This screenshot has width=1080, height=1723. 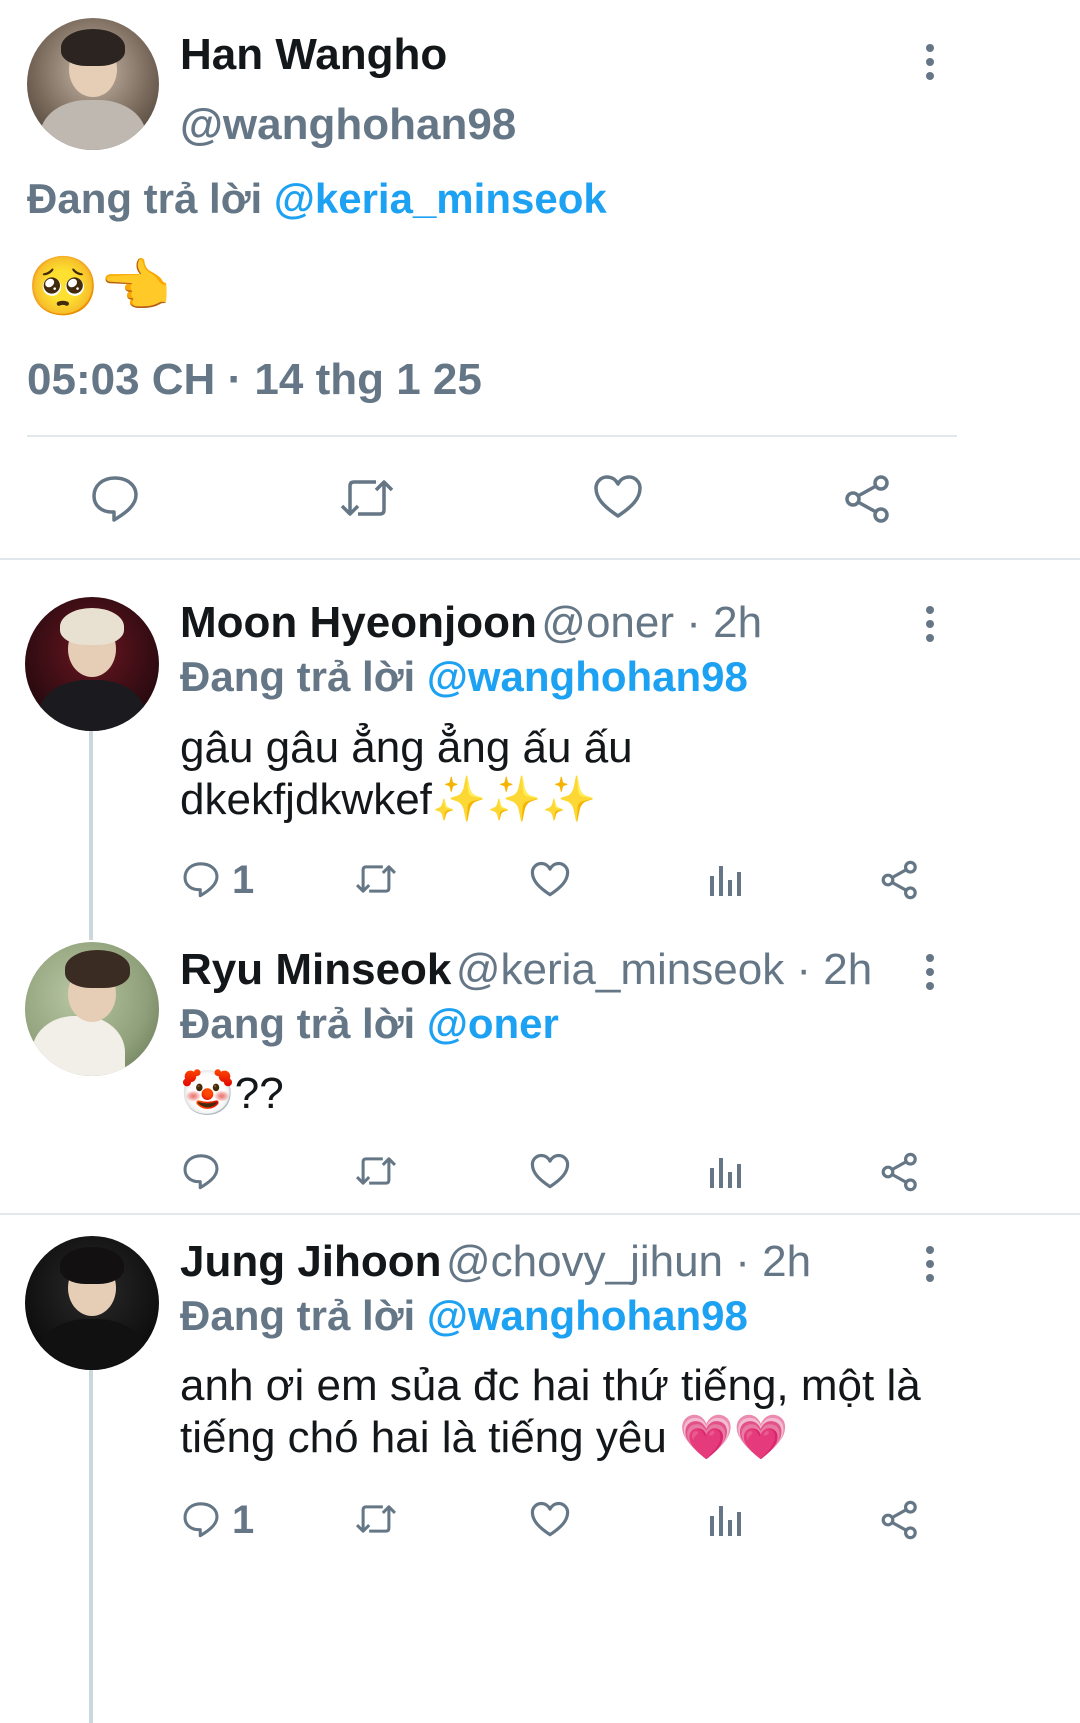 I want to click on replying-to: Đang trả lời @keria_minseok, so click(x=317, y=199).